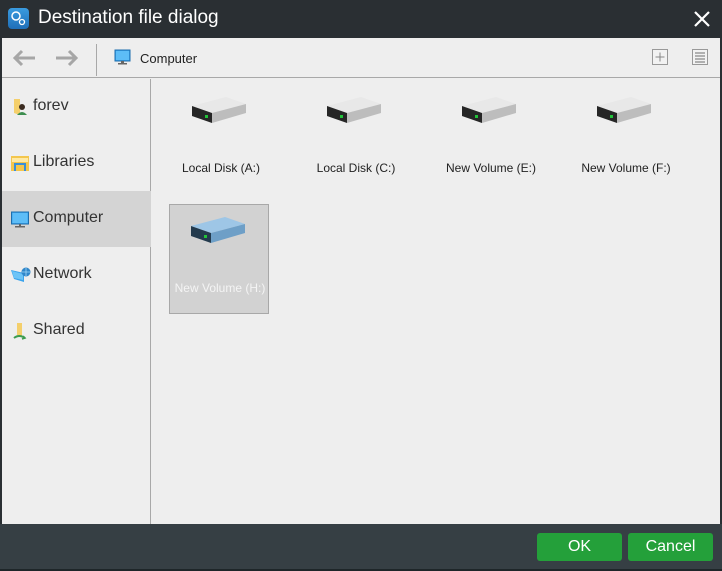 The width and height of the screenshot is (722, 571). I want to click on view-mode-button, so click(700, 57).